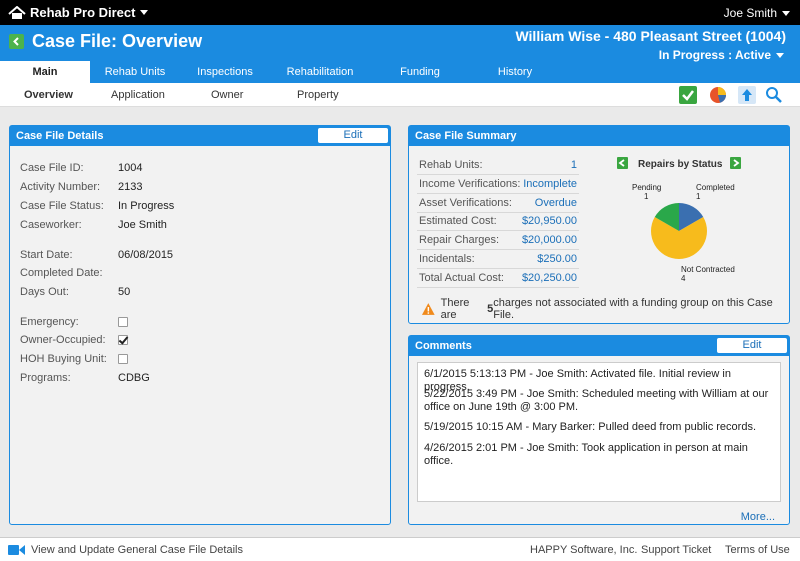  What do you see at coordinates (443, 346) in the screenshot?
I see `panel-title-text: Comments` at bounding box center [443, 346].